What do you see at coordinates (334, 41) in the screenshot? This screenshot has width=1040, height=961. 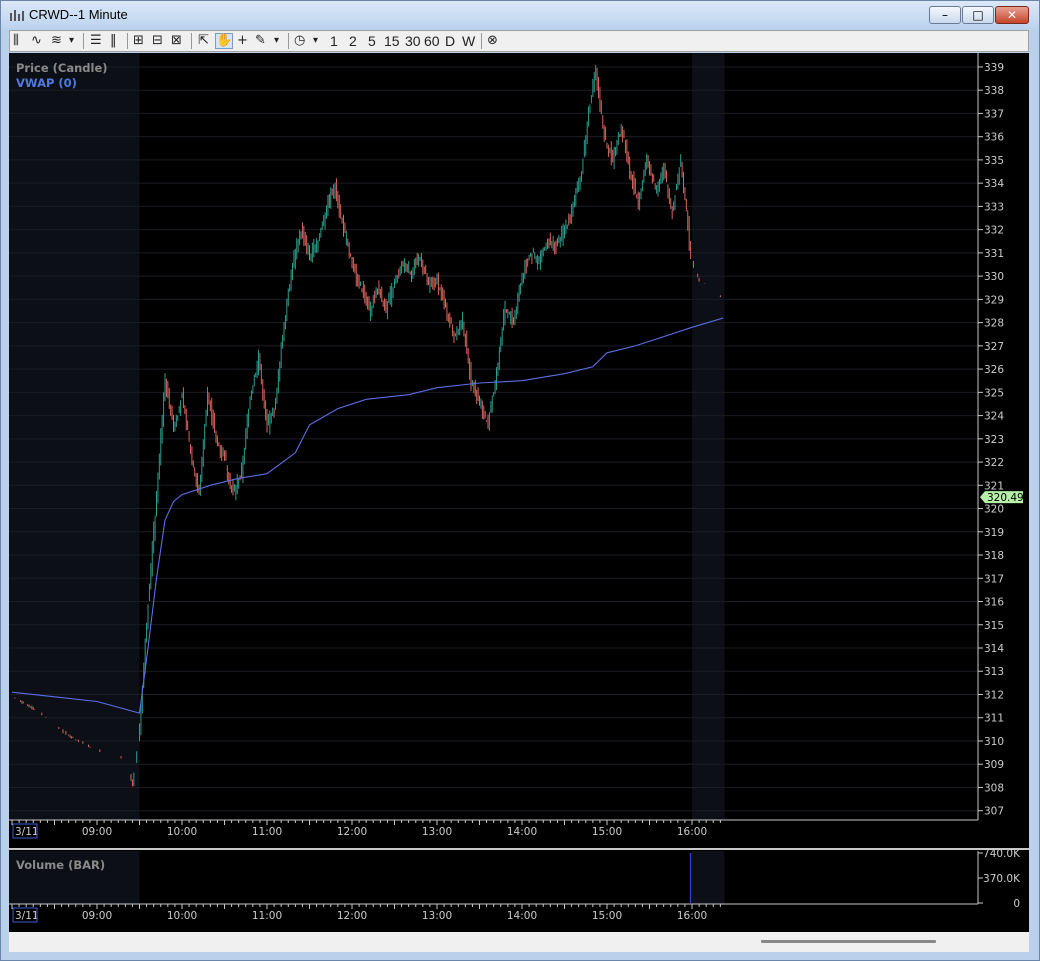 I see `interval-1-button: 1` at bounding box center [334, 41].